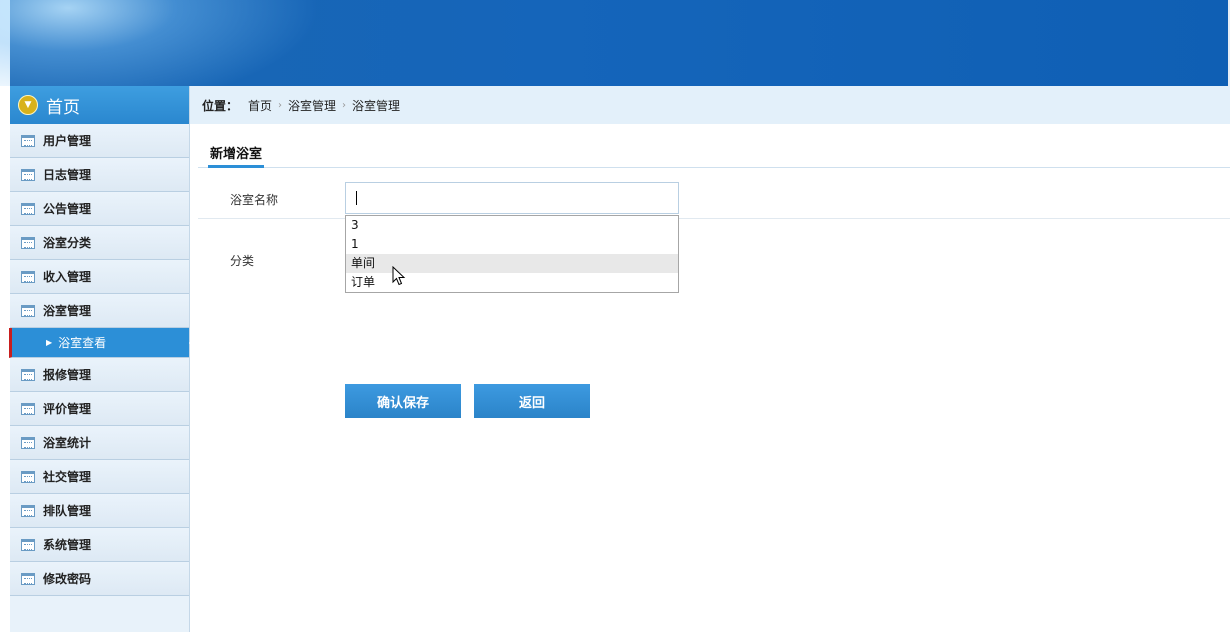 The height and width of the screenshot is (632, 1230). Describe the element at coordinates (356, 198) in the screenshot. I see `text-caret` at that location.